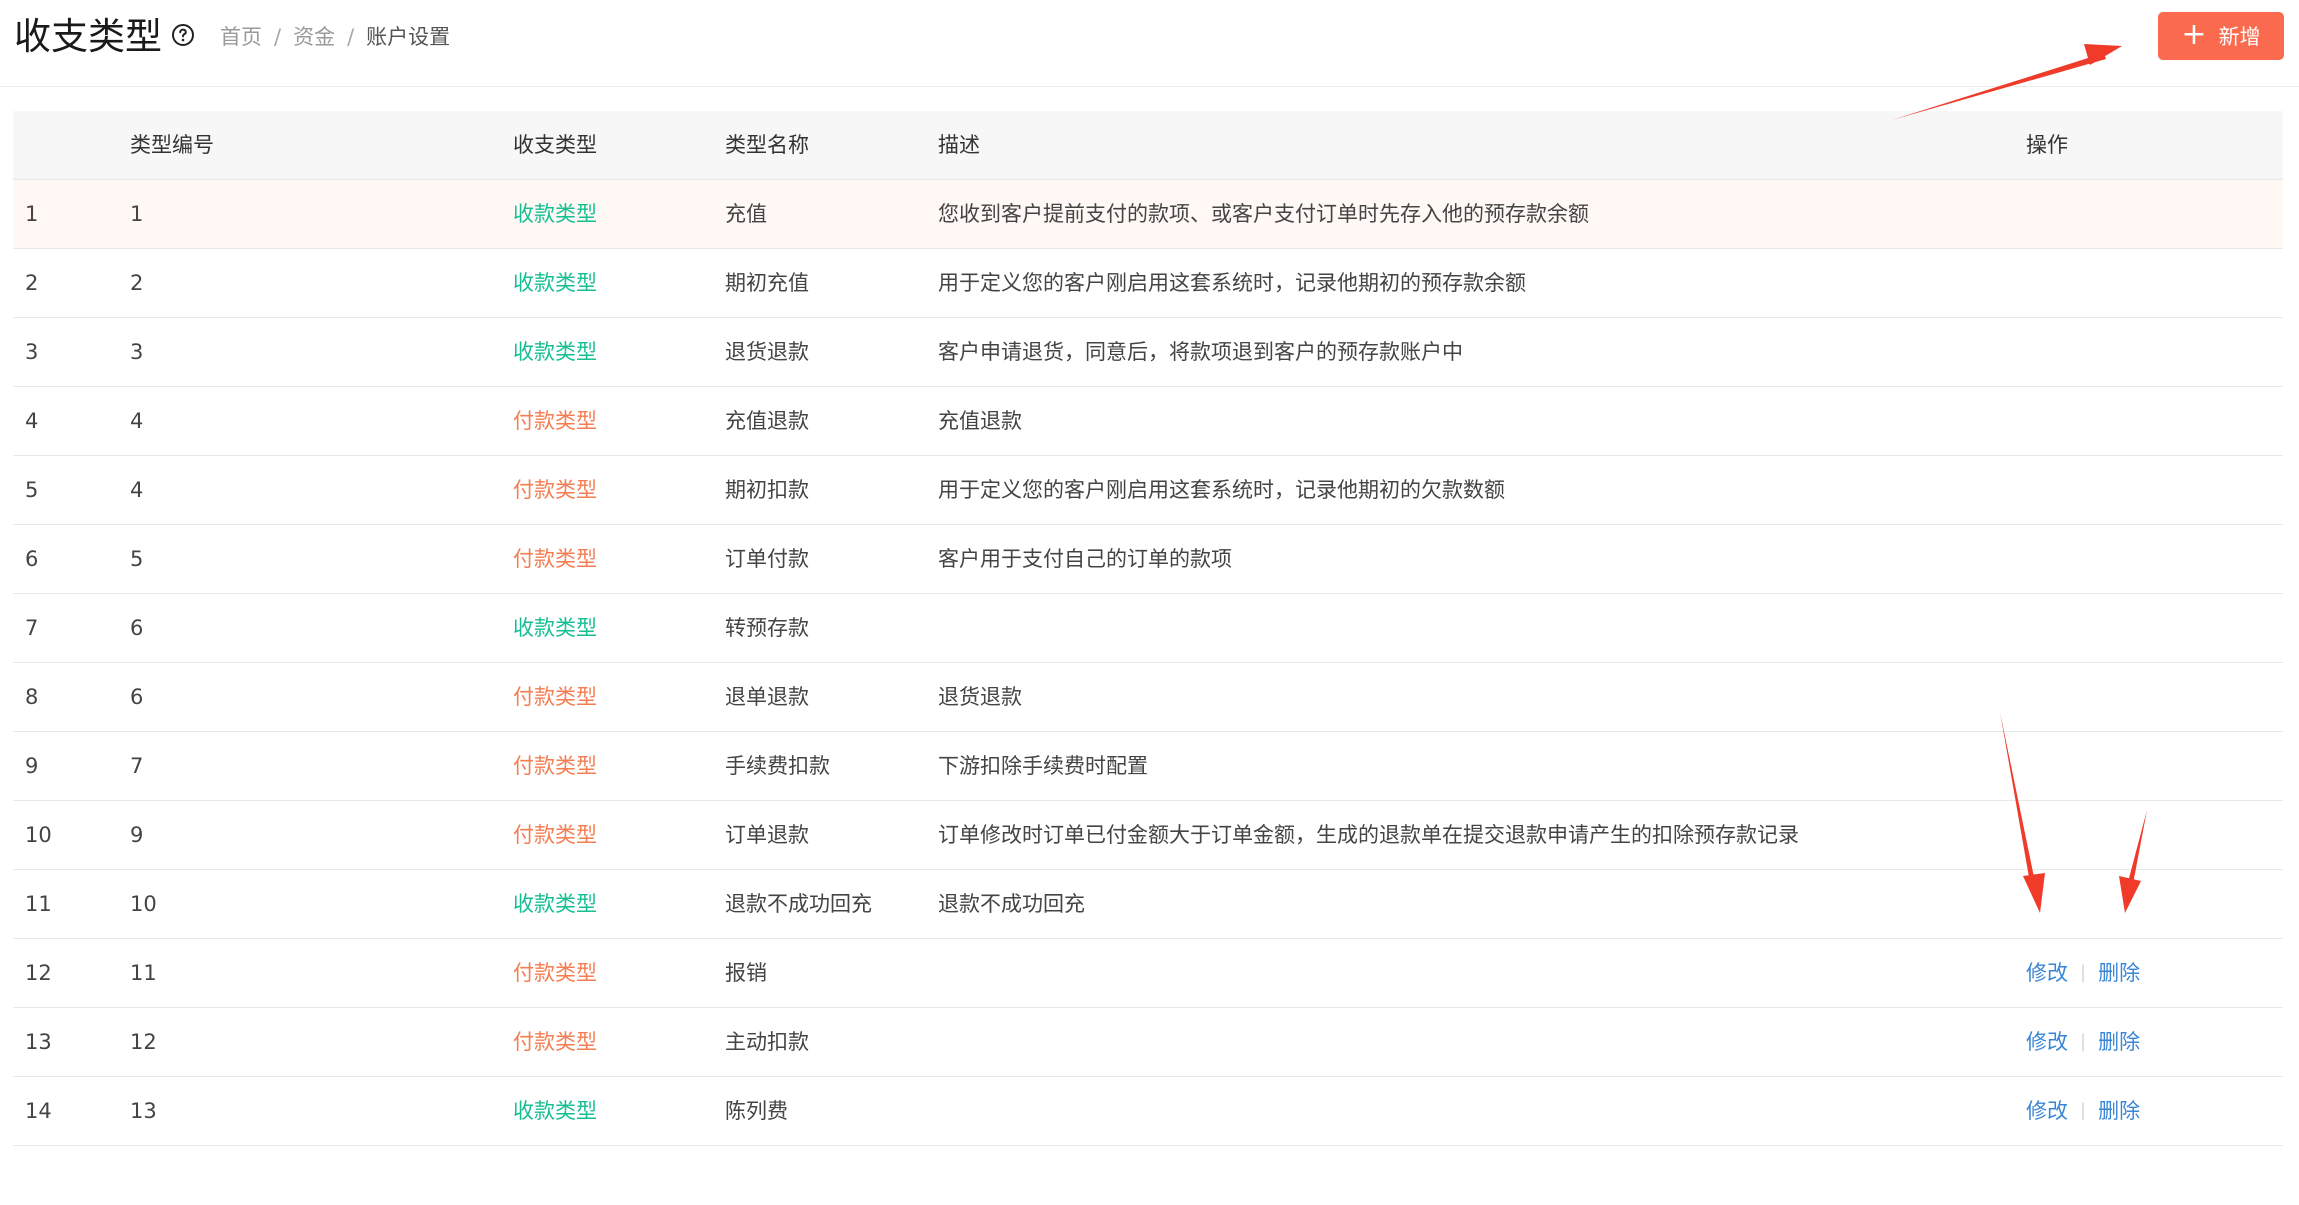 The width and height of the screenshot is (2299, 1205). What do you see at coordinates (32, 352) in the screenshot?
I see `row-index: 3` at bounding box center [32, 352].